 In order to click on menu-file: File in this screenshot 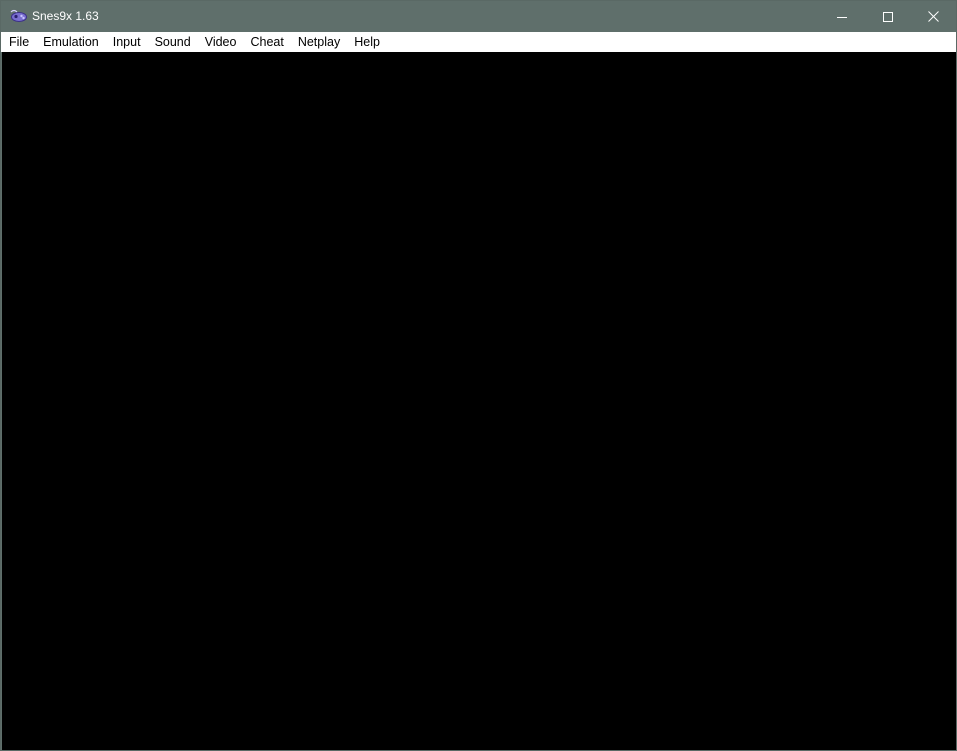, I will do `click(19, 42)`.